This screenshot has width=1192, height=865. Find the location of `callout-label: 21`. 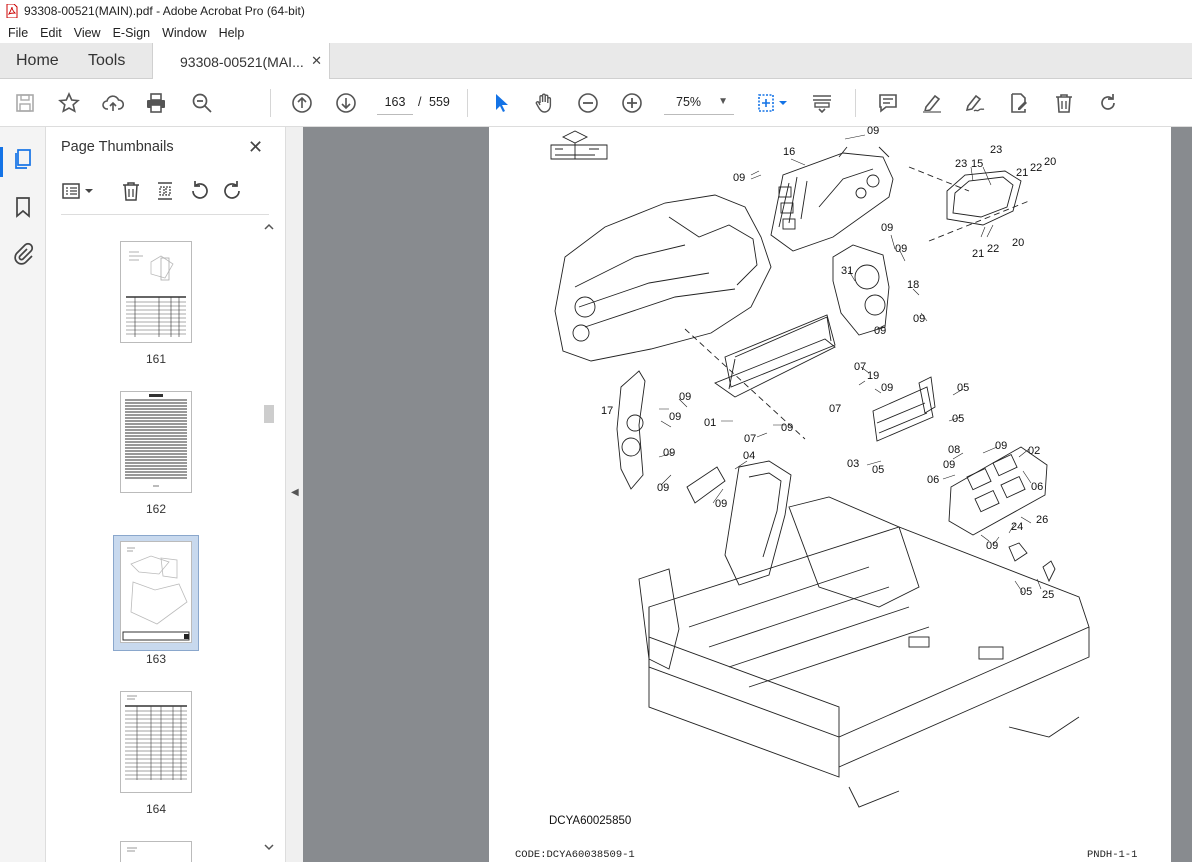

callout-label: 21 is located at coordinates (978, 254).